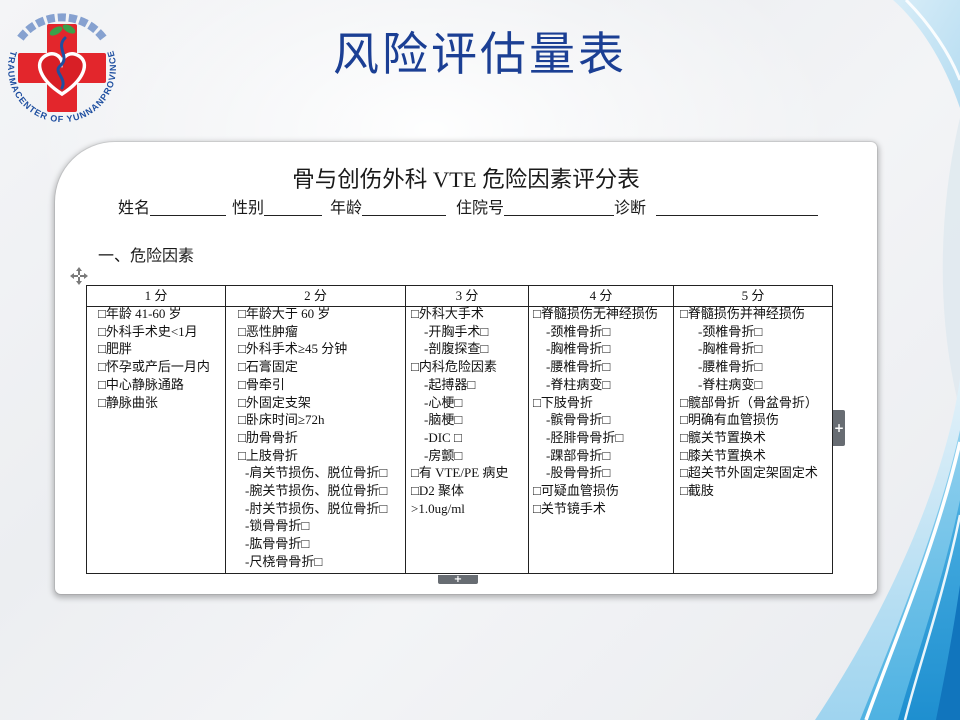 This screenshot has height=720, width=960. Describe the element at coordinates (450, 384) in the screenshot. I see `risk-factor-subitem: -起搏器□` at that location.